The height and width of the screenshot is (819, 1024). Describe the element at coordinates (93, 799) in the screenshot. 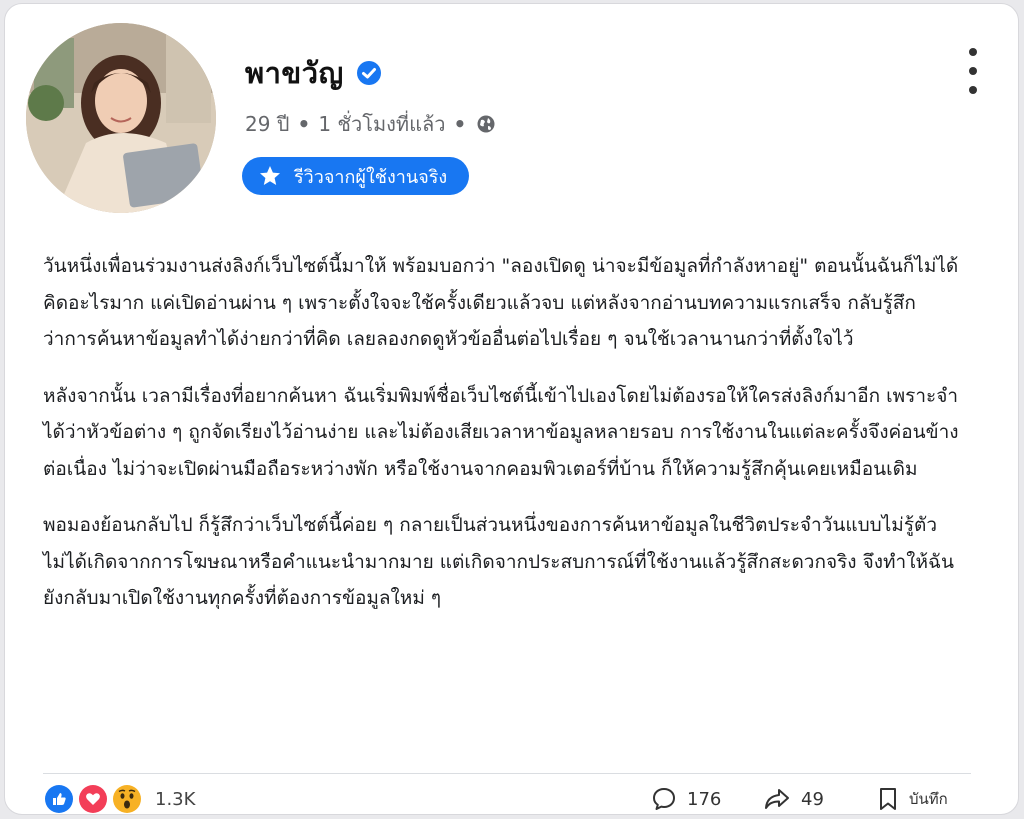

I see `love-reaction-icon` at that location.